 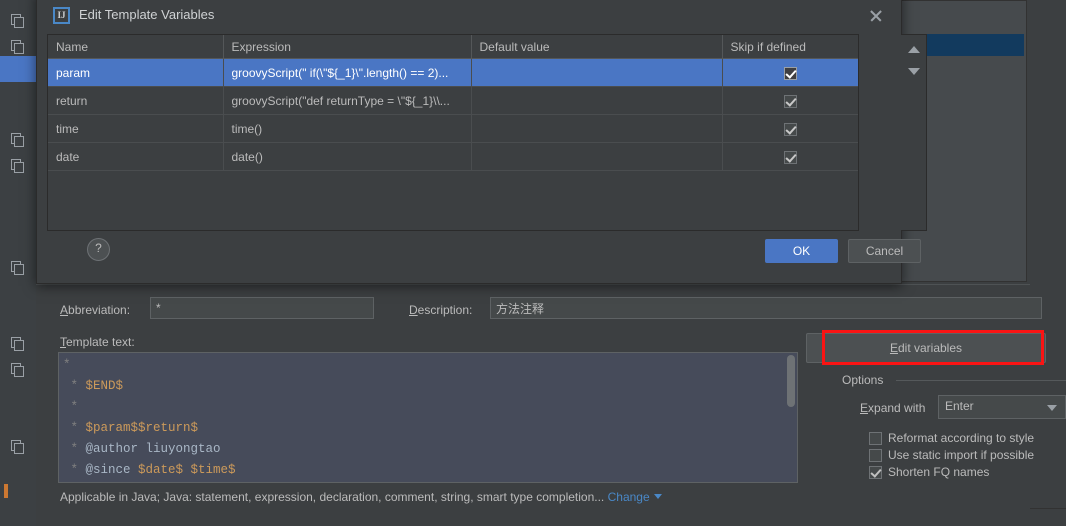 What do you see at coordinates (875, 455) in the screenshot?
I see `static-import-checkbox` at bounding box center [875, 455].